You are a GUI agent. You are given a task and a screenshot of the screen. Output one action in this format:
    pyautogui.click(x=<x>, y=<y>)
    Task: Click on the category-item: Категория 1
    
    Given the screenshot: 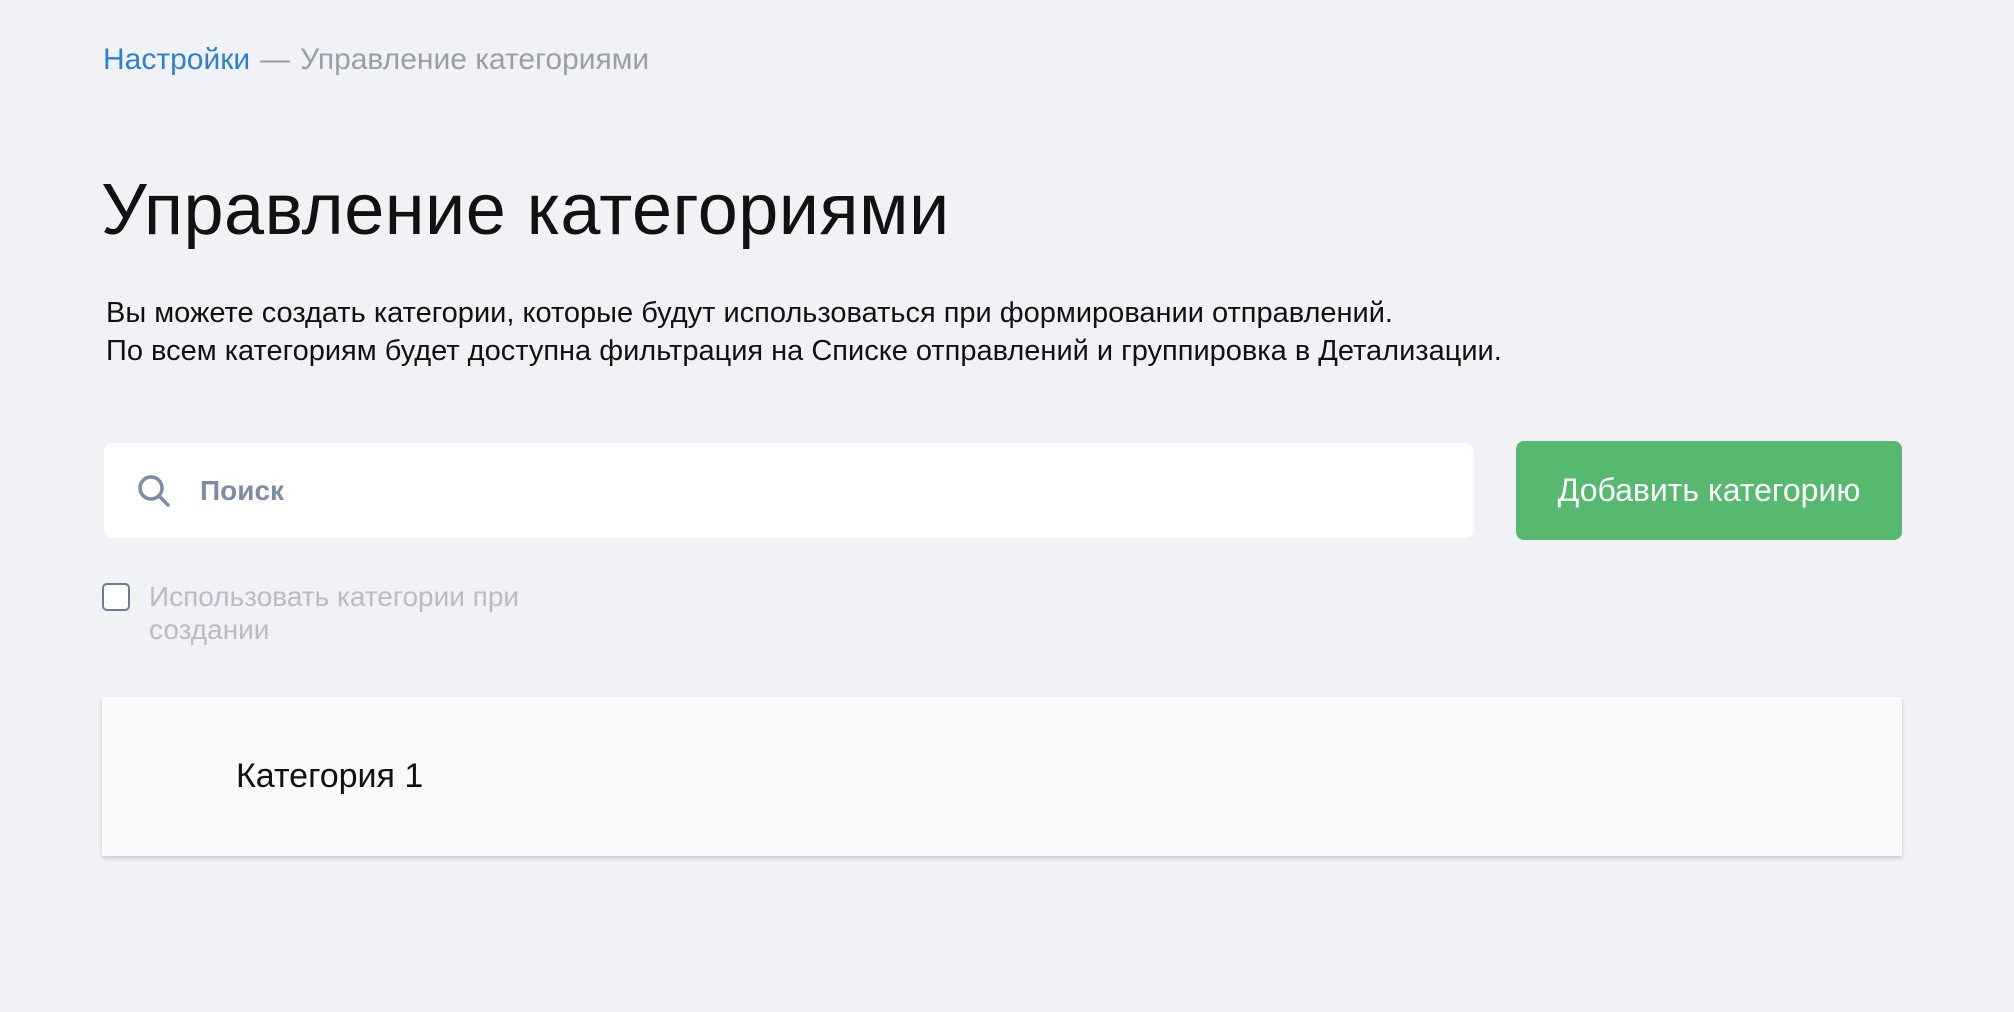 What is the action you would take?
    pyautogui.click(x=1002, y=776)
    